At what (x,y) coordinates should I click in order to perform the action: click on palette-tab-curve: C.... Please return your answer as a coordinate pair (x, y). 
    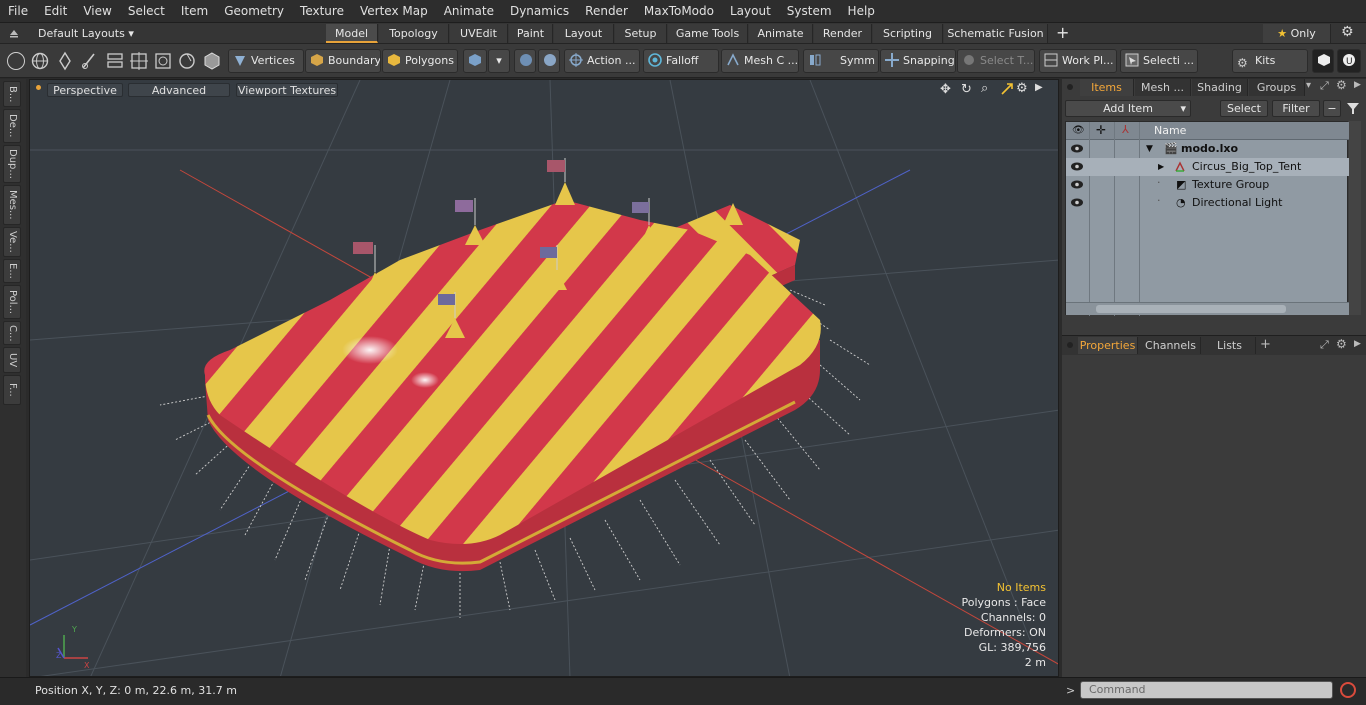
    Looking at the image, I should click on (12, 333).